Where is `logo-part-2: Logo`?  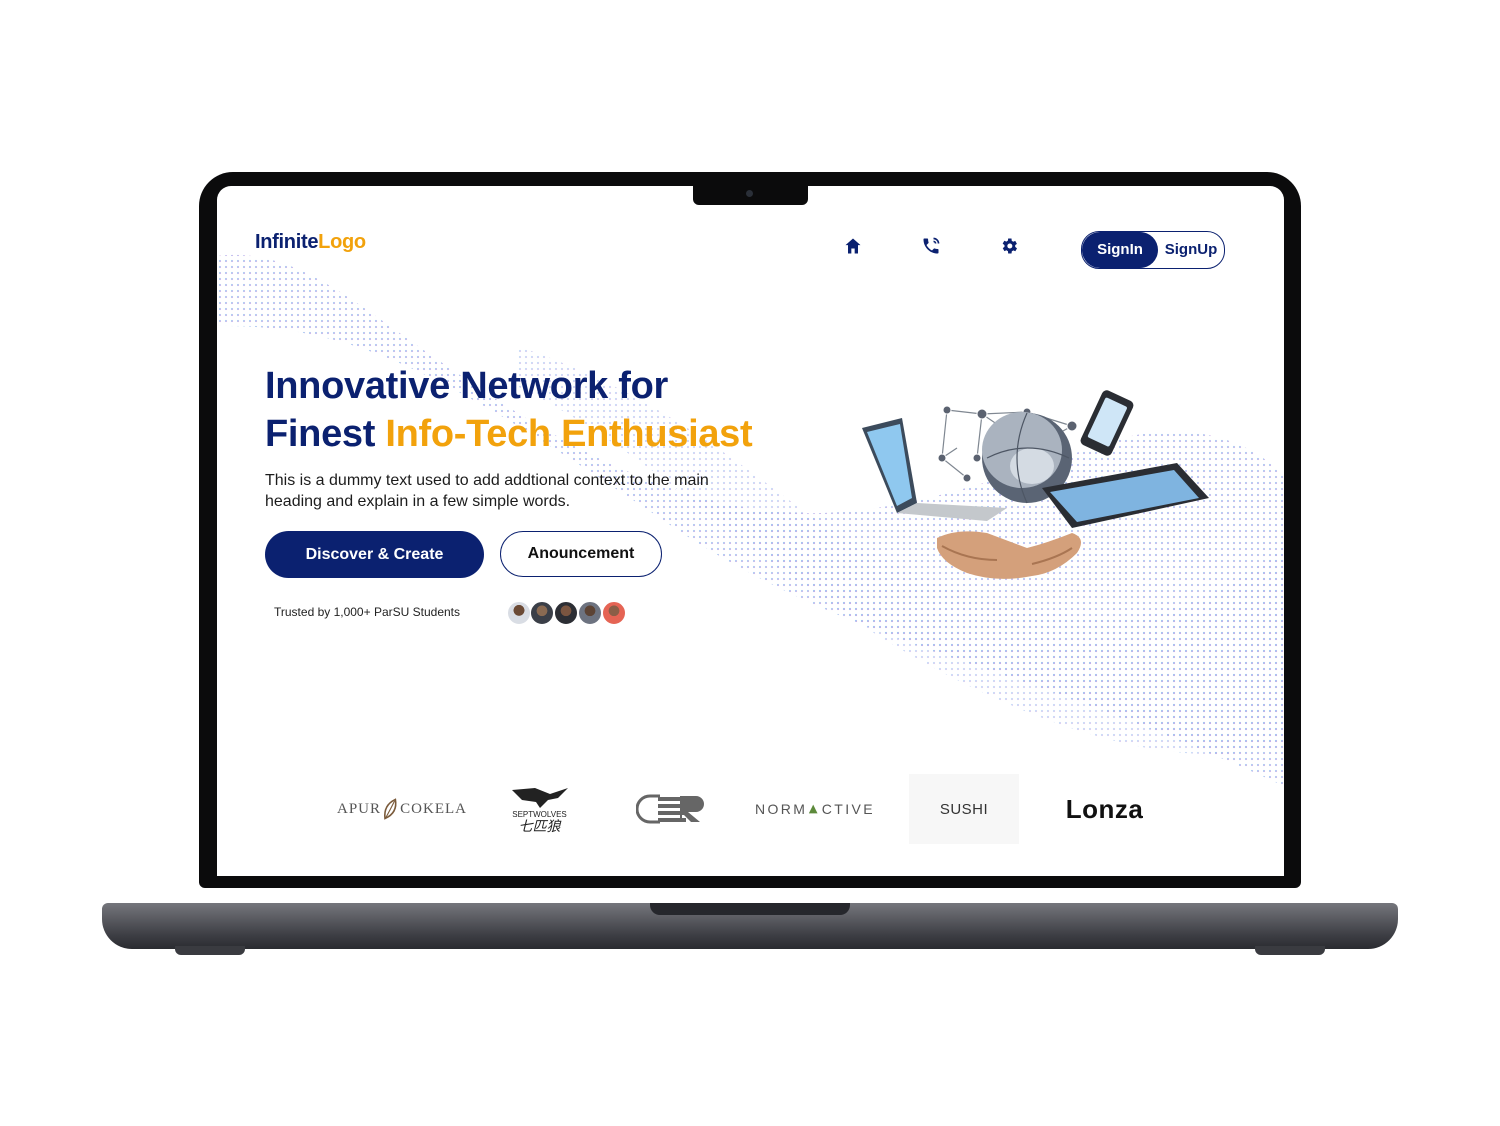 logo-part-2: Logo is located at coordinates (342, 242).